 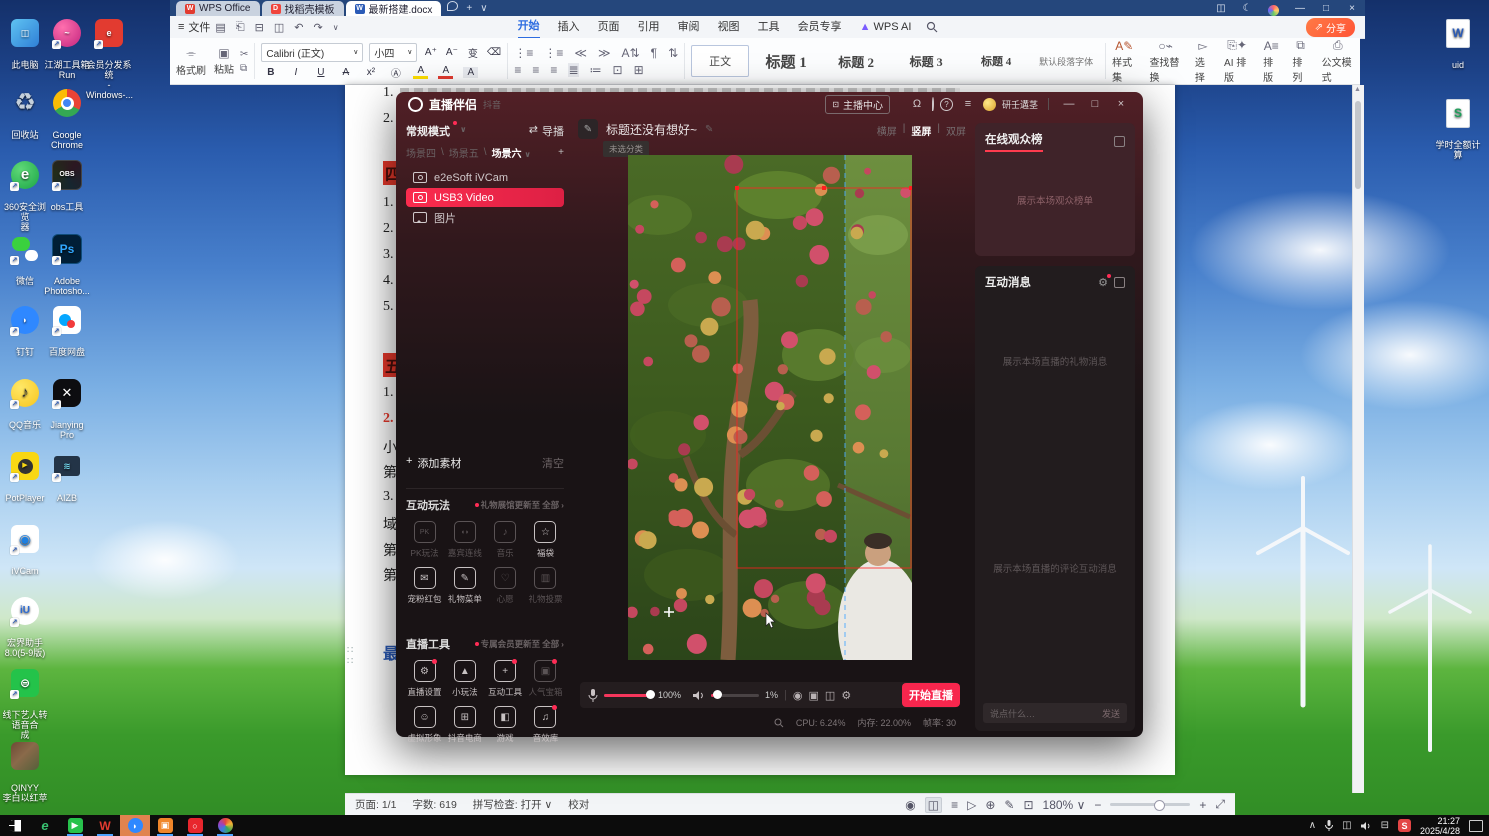 I want to click on beauty-icon: ◉, so click(x=798, y=695).